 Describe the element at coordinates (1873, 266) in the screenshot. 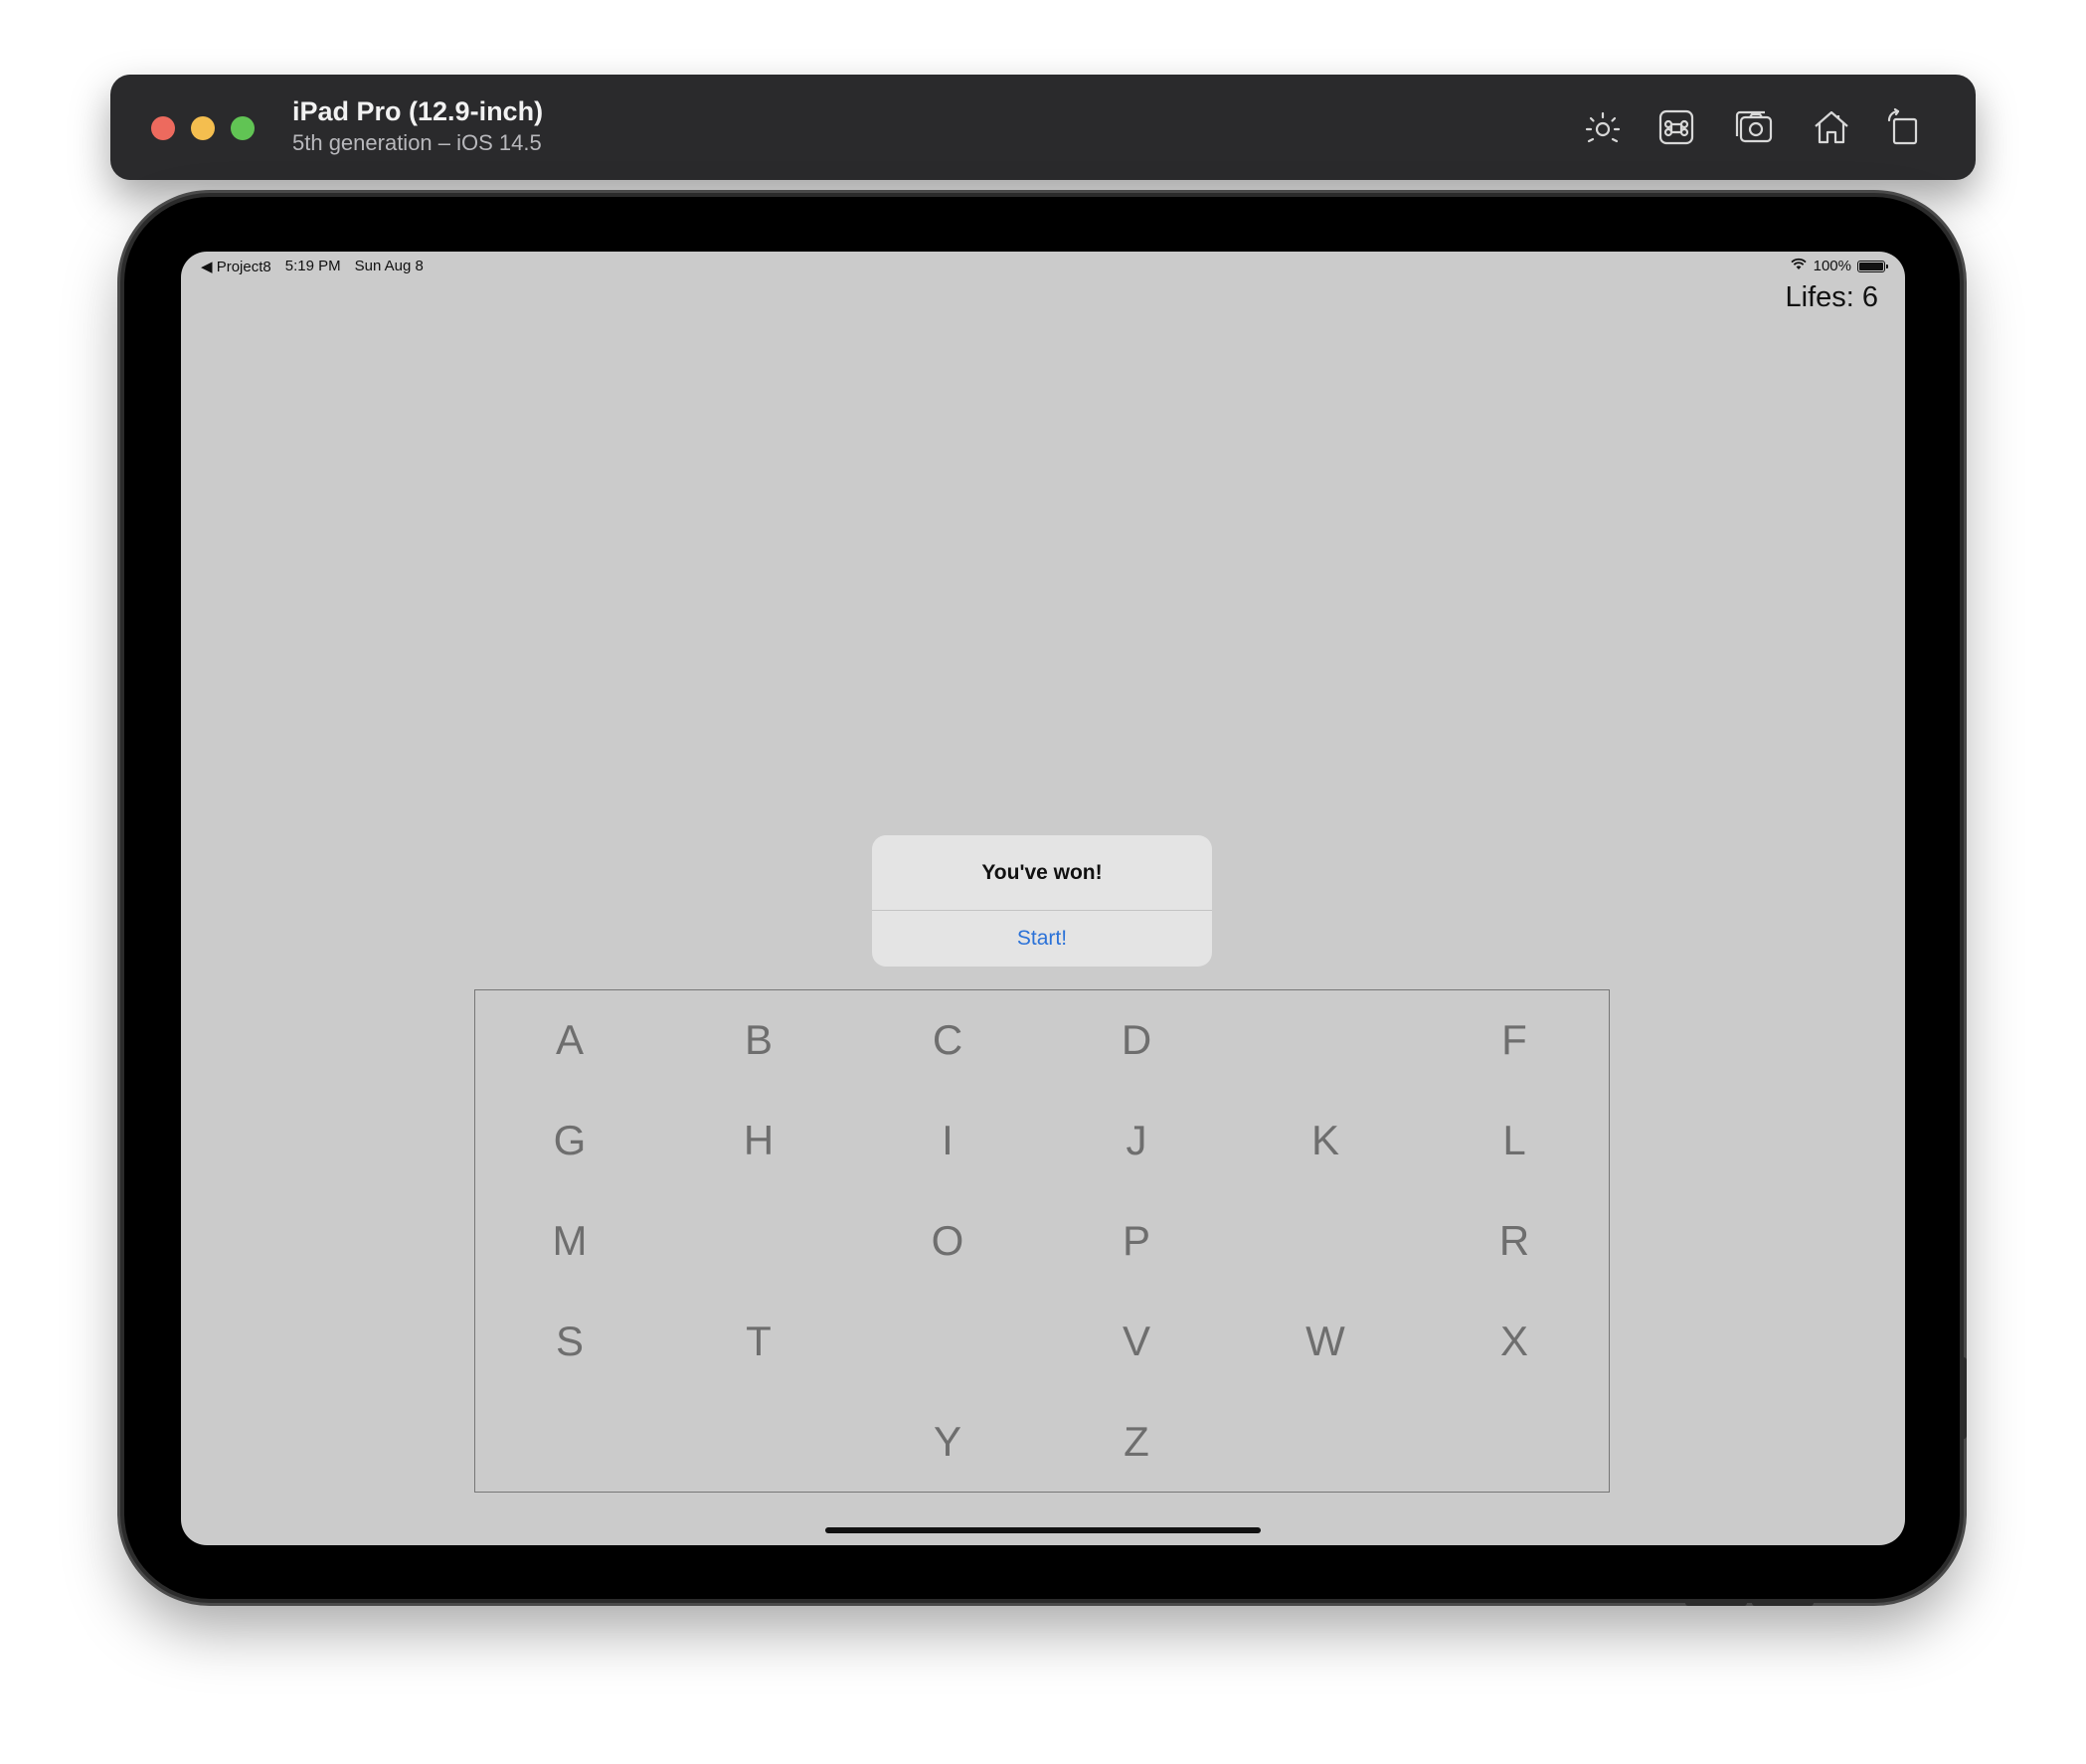

I see `battery-icon` at that location.